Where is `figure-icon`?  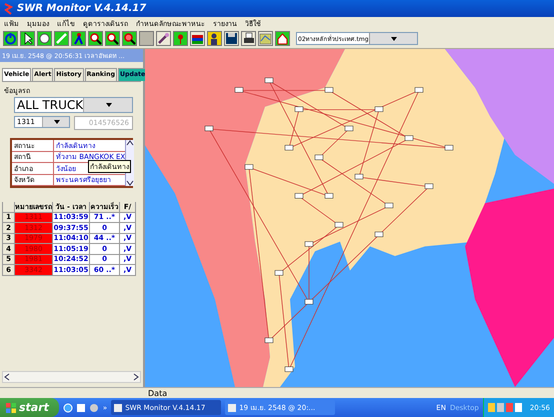 figure-icon is located at coordinates (78, 38).